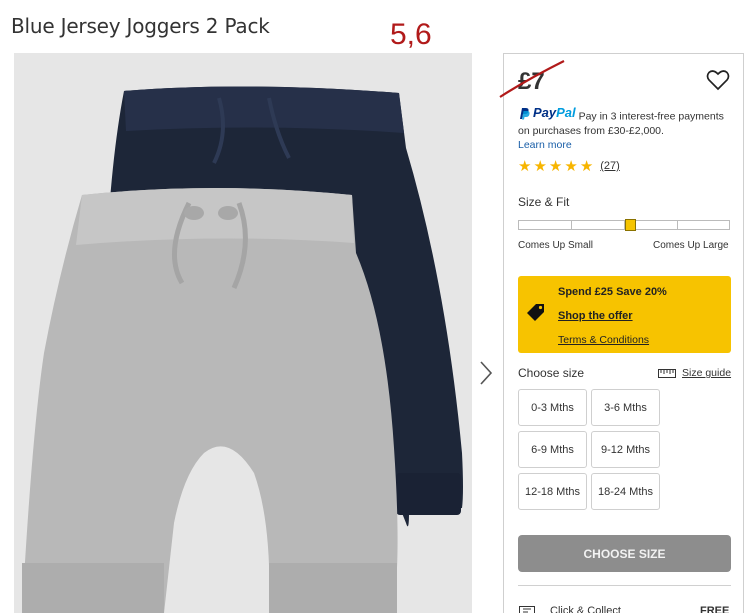 This screenshot has width=754, height=613. What do you see at coordinates (691, 245) in the screenshot?
I see `fit-high-label: Comes Up Large` at bounding box center [691, 245].